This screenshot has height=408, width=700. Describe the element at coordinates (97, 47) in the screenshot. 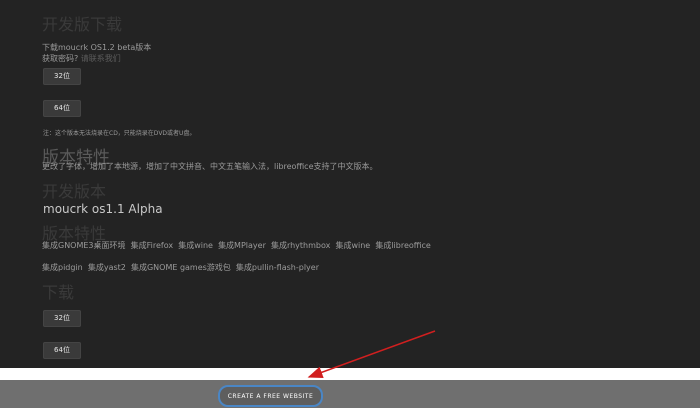

I see `download-line: 下载moucrk OS1.2 beta版本` at that location.